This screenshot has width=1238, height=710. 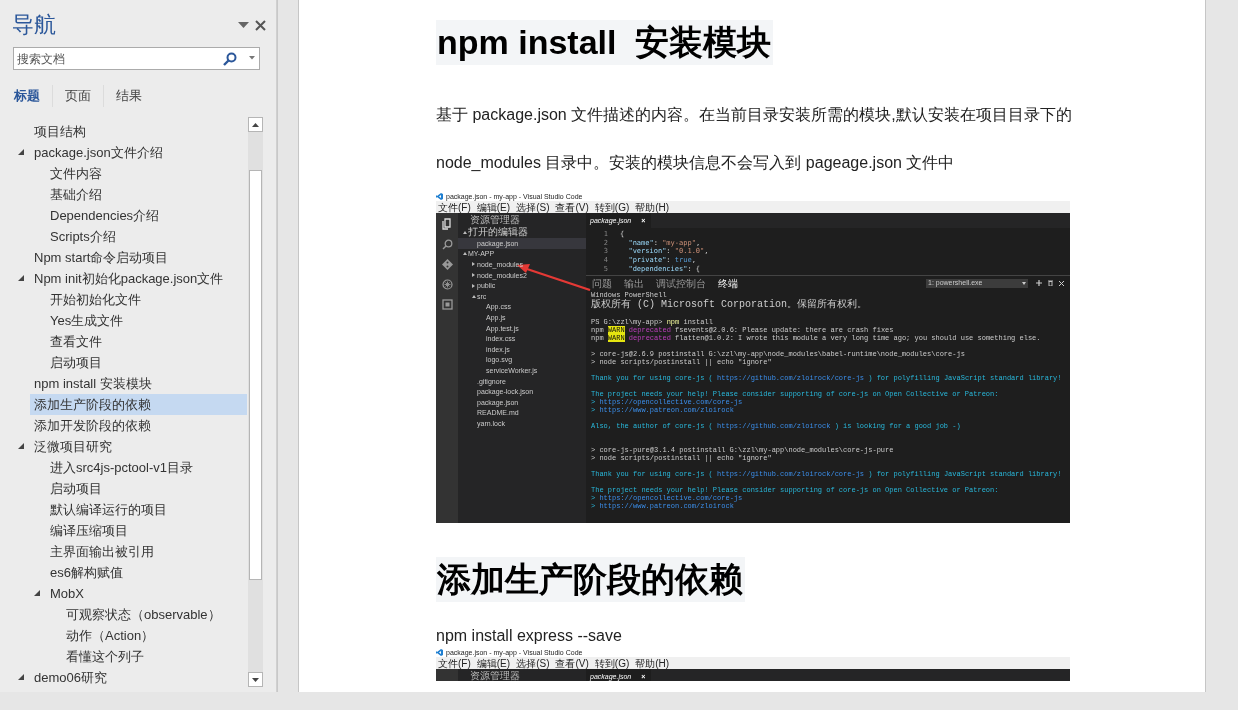 I want to click on trash-icon, so click(x=1050, y=283).